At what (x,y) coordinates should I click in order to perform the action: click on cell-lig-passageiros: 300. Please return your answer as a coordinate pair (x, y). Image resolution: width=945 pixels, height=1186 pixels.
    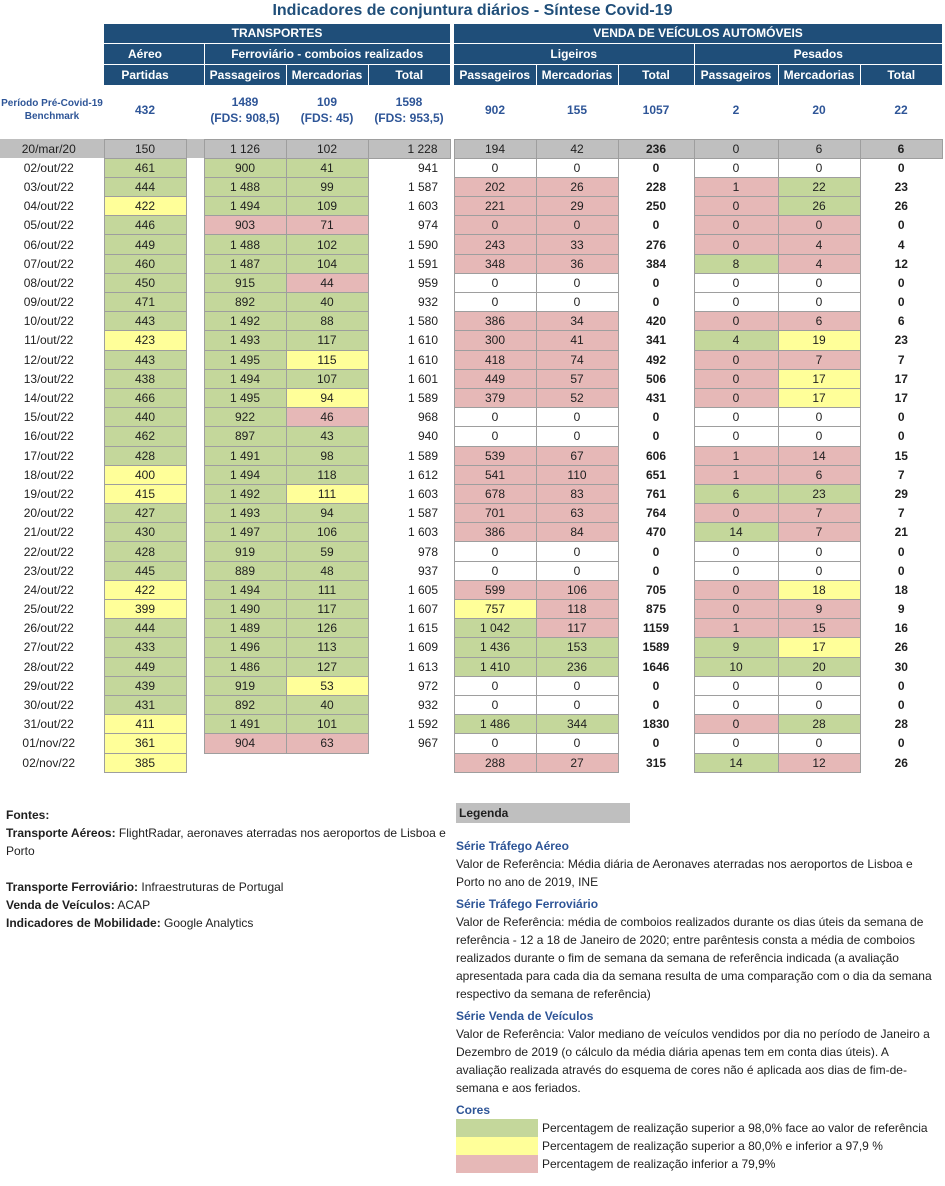
    Looking at the image, I should click on (495, 340).